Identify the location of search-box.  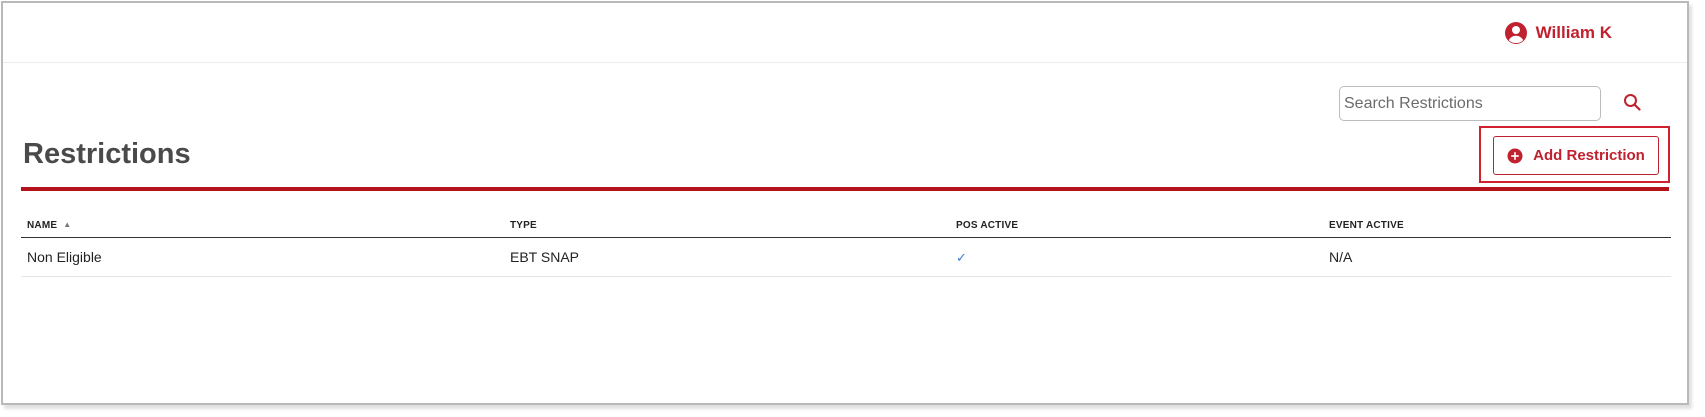
(1470, 103).